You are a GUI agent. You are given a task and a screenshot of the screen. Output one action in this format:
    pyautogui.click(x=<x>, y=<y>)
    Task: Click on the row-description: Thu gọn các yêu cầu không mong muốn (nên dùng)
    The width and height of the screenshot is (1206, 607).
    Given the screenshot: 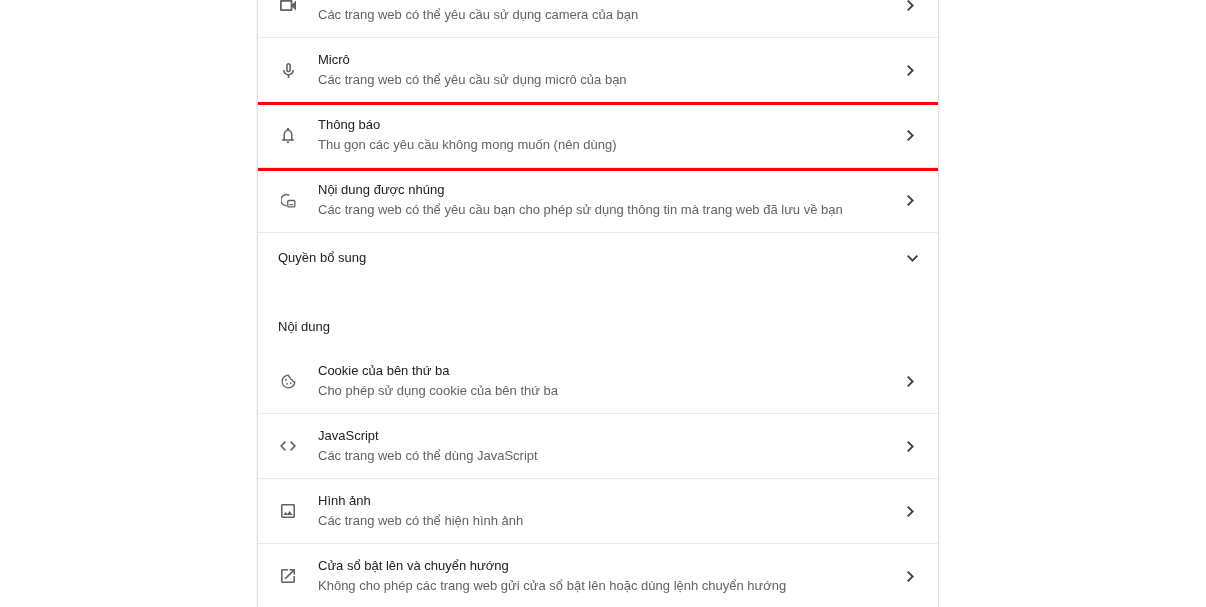 What is the action you would take?
    pyautogui.click(x=467, y=145)
    